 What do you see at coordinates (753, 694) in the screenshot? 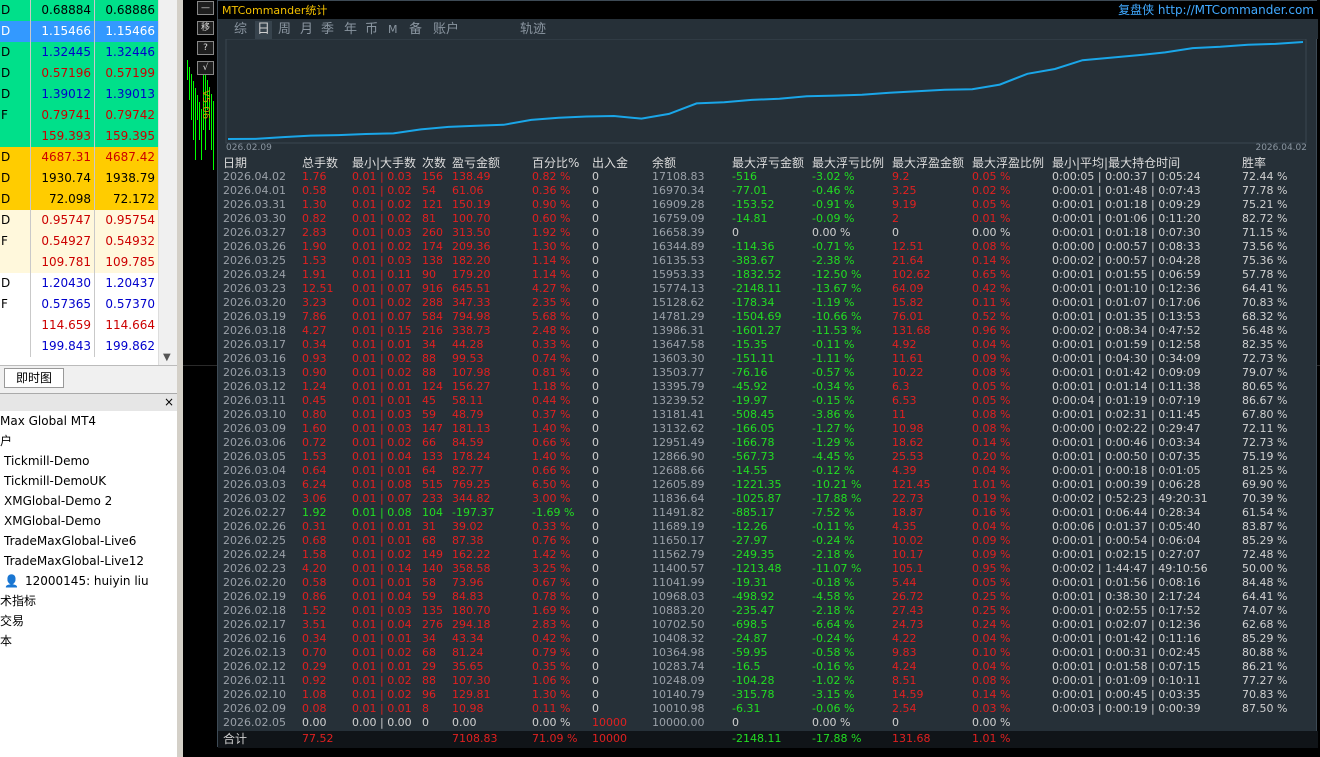
I see `table-cell: -315.78` at bounding box center [753, 694].